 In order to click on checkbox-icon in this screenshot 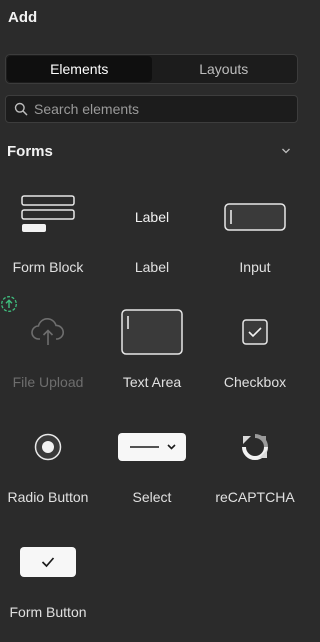, I will do `click(255, 332)`.